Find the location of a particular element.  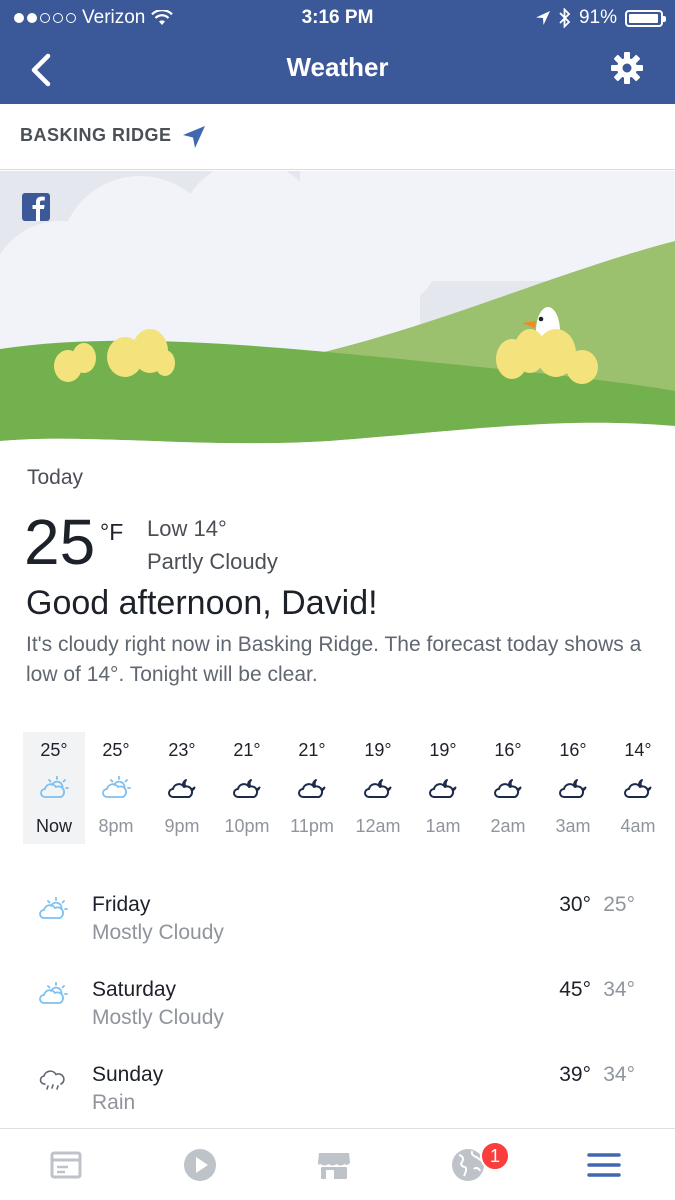

hourly-item: 23° 9pm is located at coordinates (182, 788).